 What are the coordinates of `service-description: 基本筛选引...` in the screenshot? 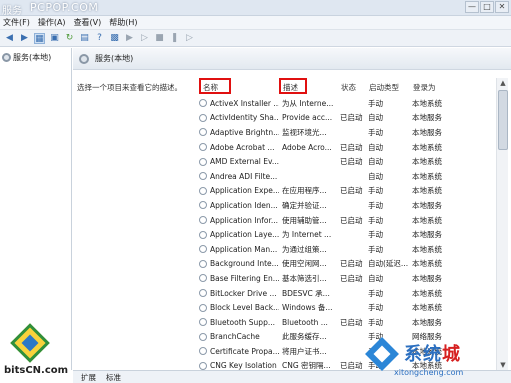 It's located at (304, 278).